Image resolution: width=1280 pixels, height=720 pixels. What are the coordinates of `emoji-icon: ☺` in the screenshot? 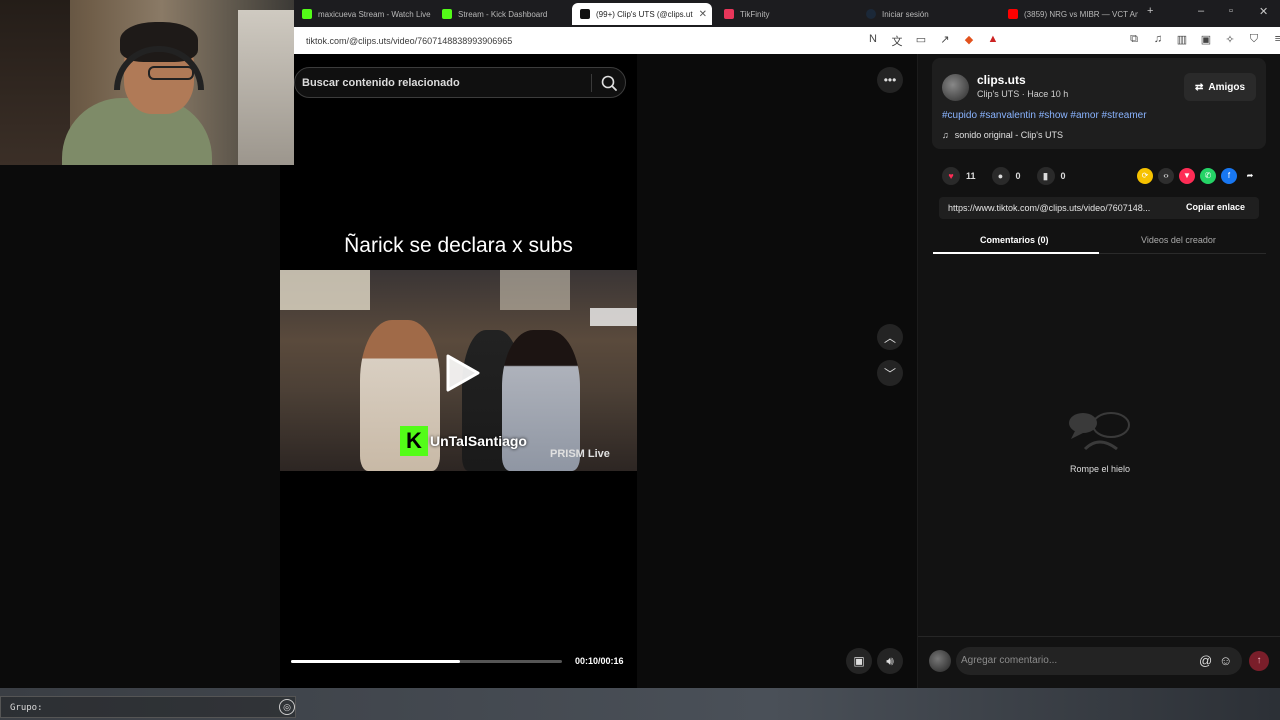 It's located at (1225, 660).